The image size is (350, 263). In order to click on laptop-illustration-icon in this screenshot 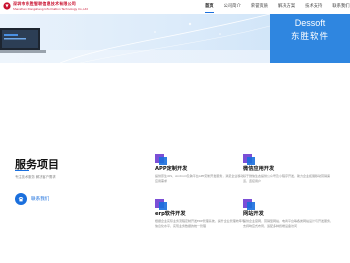, I will do `click(23, 40)`.